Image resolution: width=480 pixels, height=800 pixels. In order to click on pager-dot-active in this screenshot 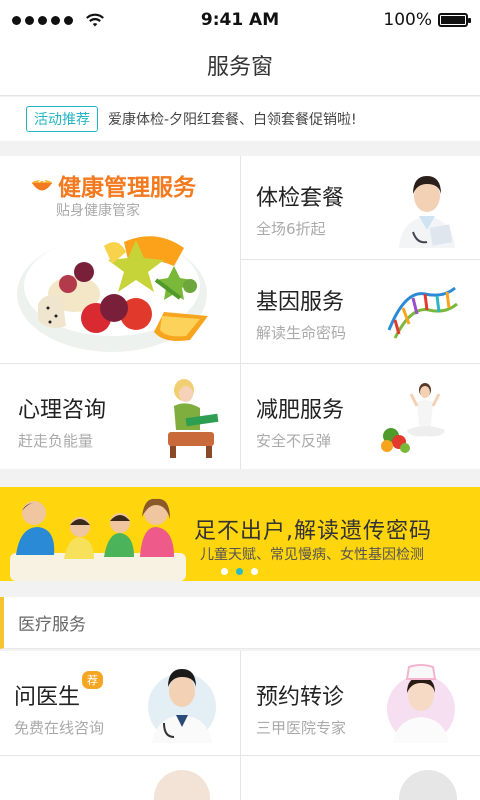, I will do `click(239, 571)`.